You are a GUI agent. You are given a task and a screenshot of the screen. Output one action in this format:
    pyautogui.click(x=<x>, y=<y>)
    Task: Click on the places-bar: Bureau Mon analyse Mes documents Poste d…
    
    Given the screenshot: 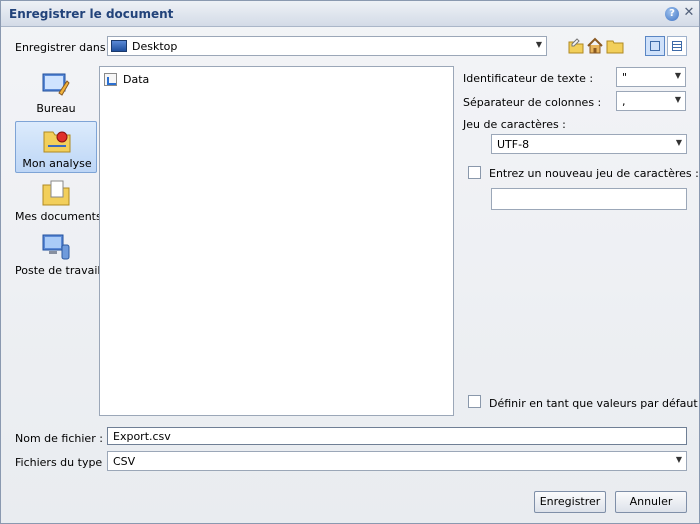 What is the action you would take?
    pyautogui.click(x=56, y=177)
    